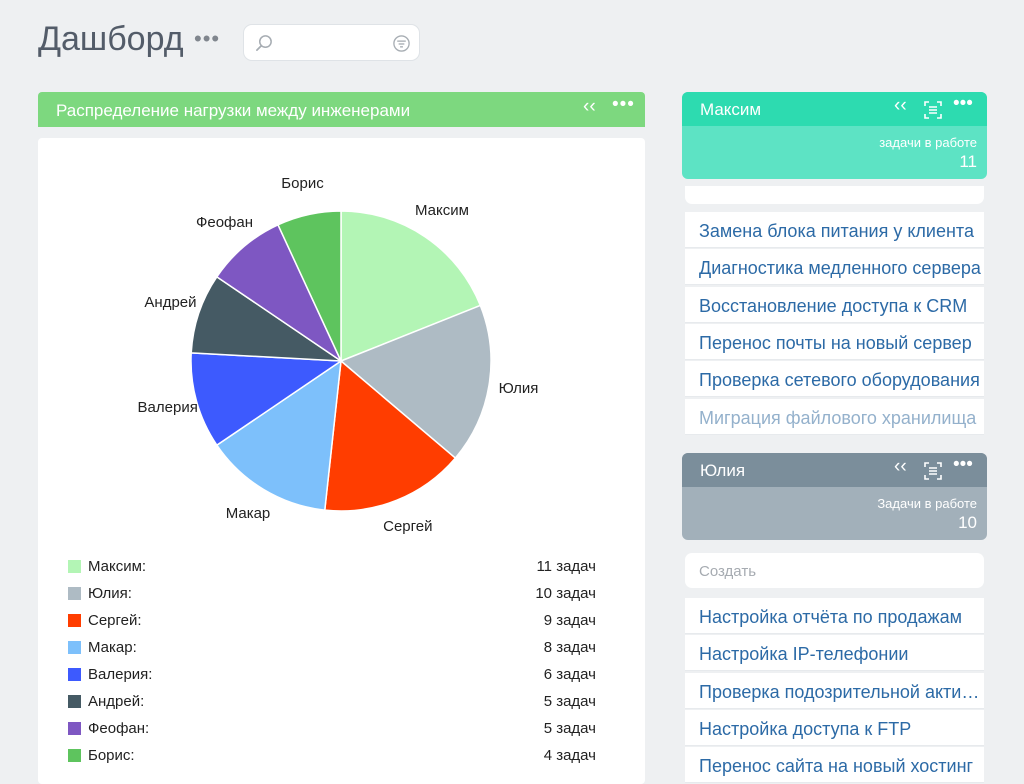 The image size is (1024, 784). Describe the element at coordinates (338, 676) in the screenshot. I see `legend-row: Валерия: 6 задач` at that location.